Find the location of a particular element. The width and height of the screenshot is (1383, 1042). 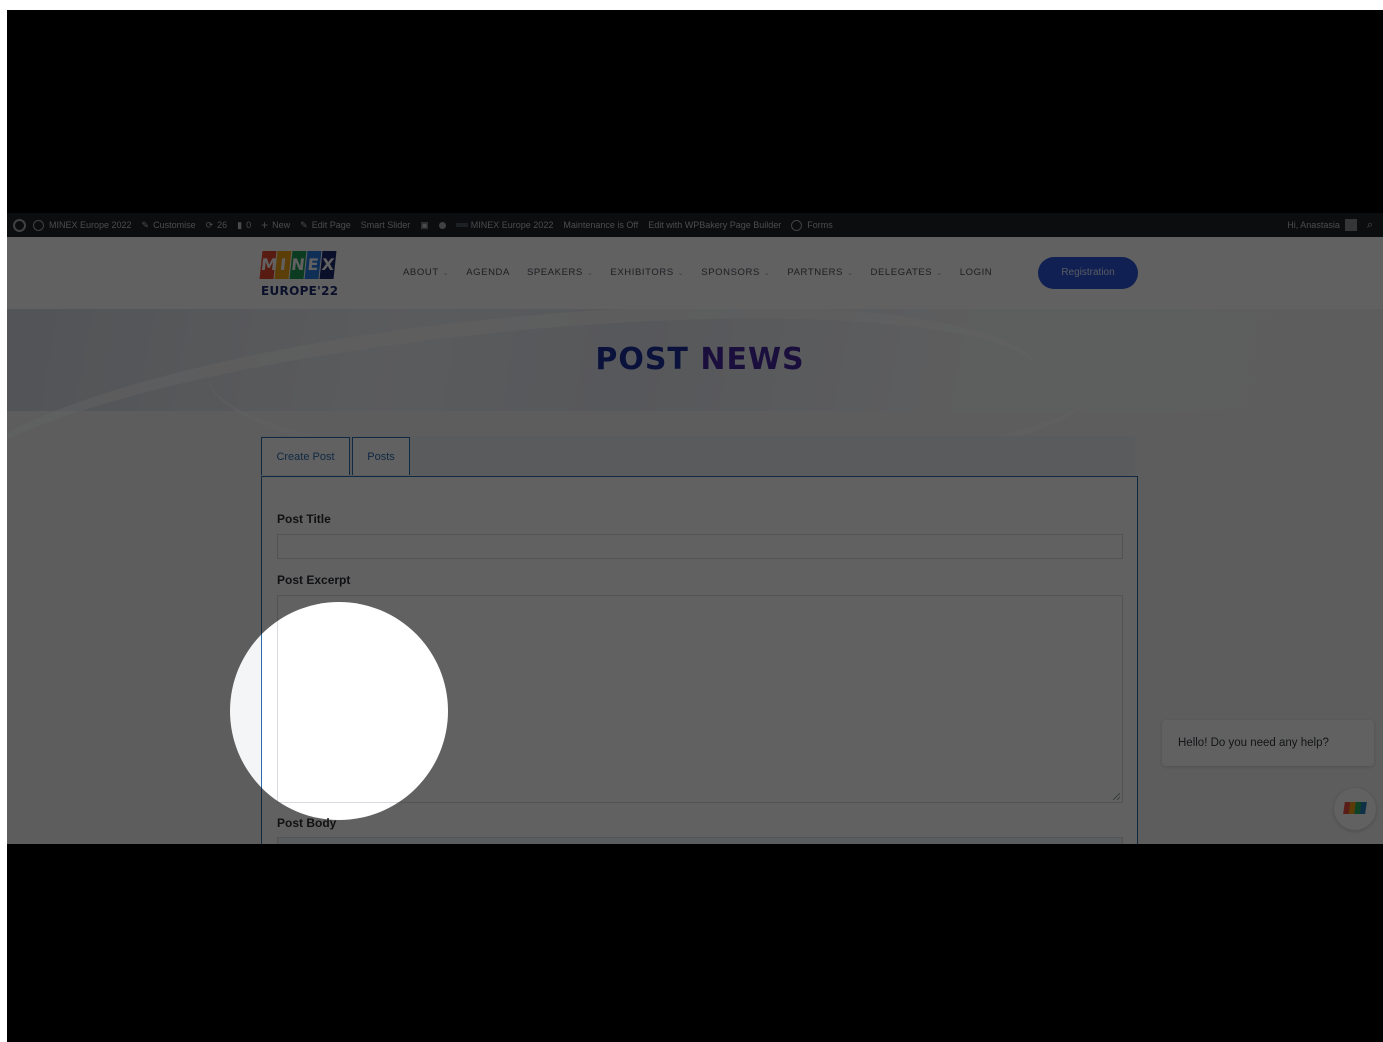

tab-posts: Posts is located at coordinates (381, 456).